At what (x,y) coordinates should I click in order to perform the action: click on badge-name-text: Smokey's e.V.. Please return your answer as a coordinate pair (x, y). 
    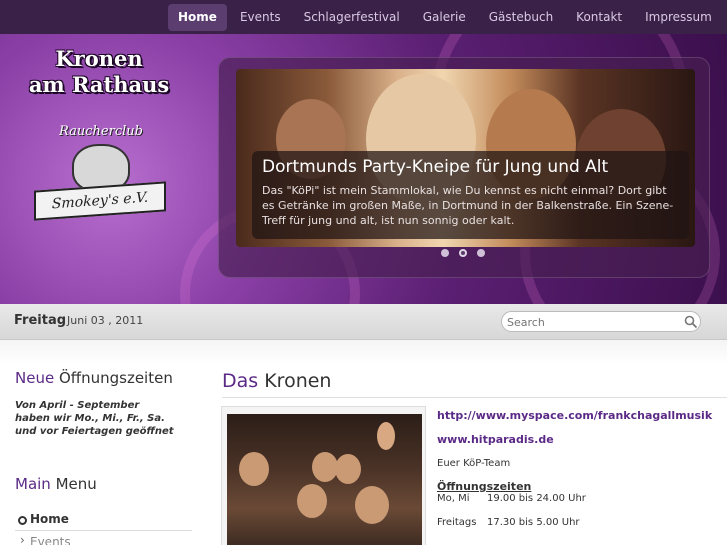
    Looking at the image, I should click on (100, 201).